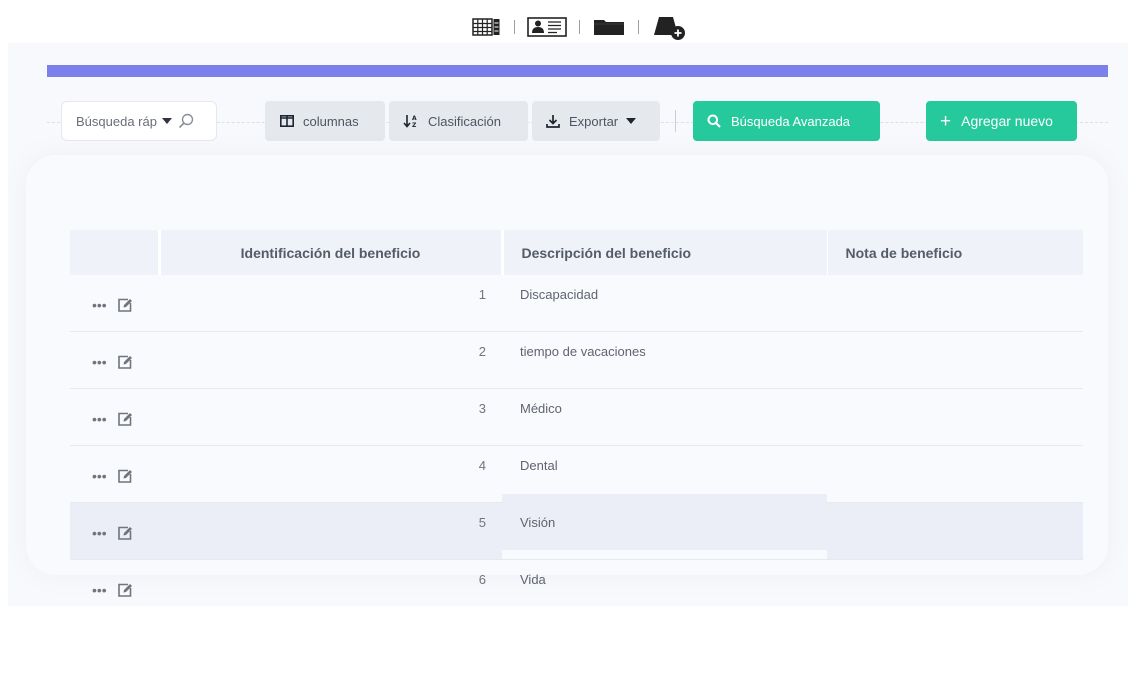 The height and width of the screenshot is (686, 1137). What do you see at coordinates (577, 71) in the screenshot?
I see `accent-bar` at bounding box center [577, 71].